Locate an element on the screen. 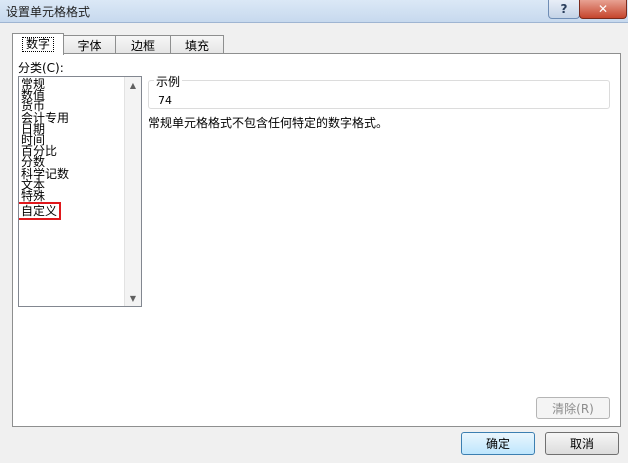  cancel-button: 取消 is located at coordinates (582, 443).